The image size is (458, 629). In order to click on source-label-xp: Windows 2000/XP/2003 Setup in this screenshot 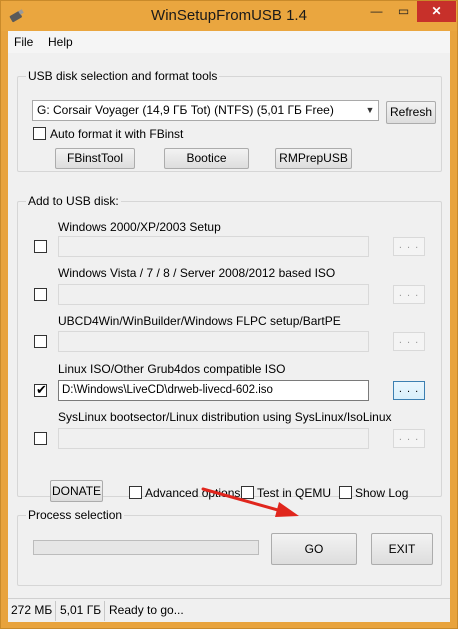, I will do `click(139, 227)`.